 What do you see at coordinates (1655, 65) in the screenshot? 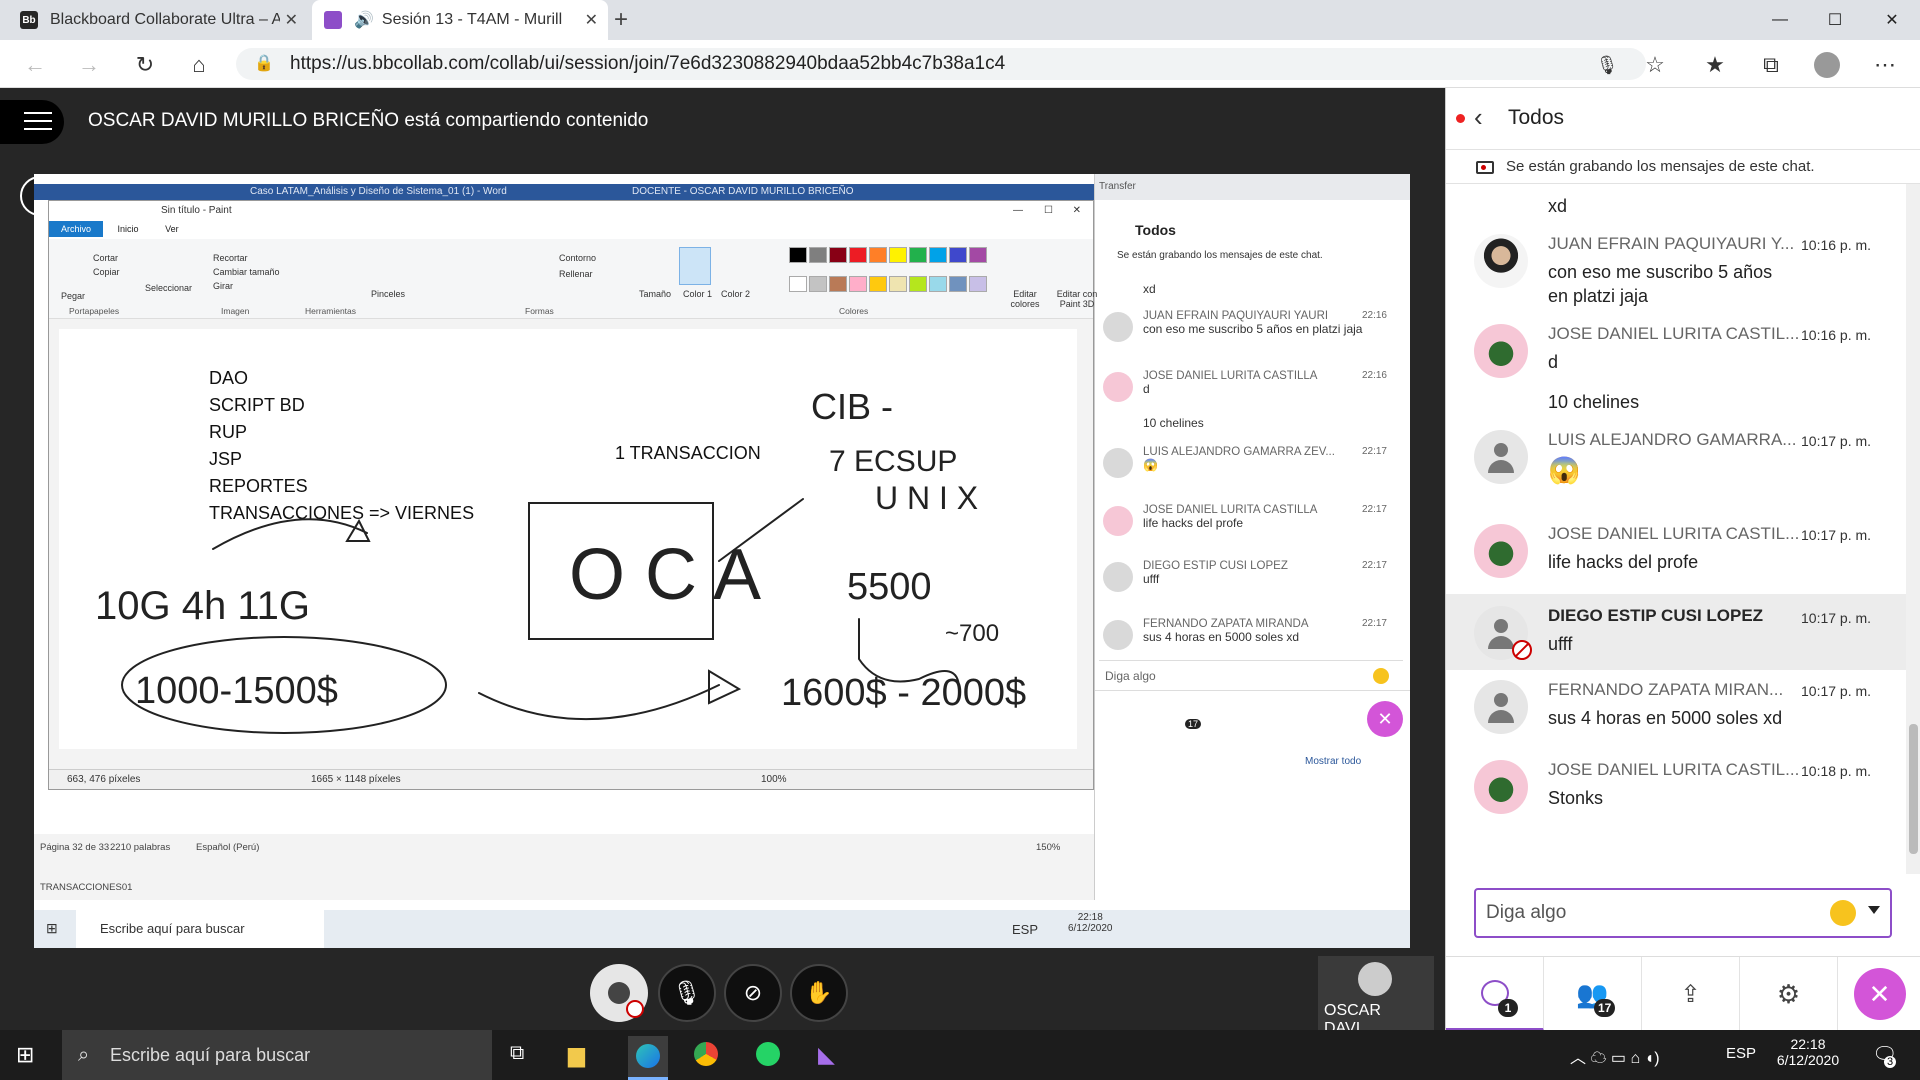
I see `favorite-star-icon: ☆` at bounding box center [1655, 65].